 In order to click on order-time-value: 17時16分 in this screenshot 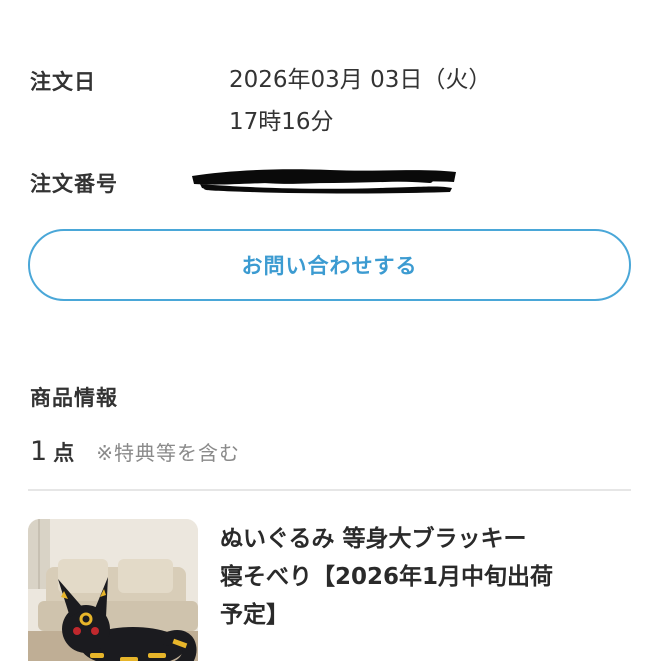, I will do `click(281, 122)`.